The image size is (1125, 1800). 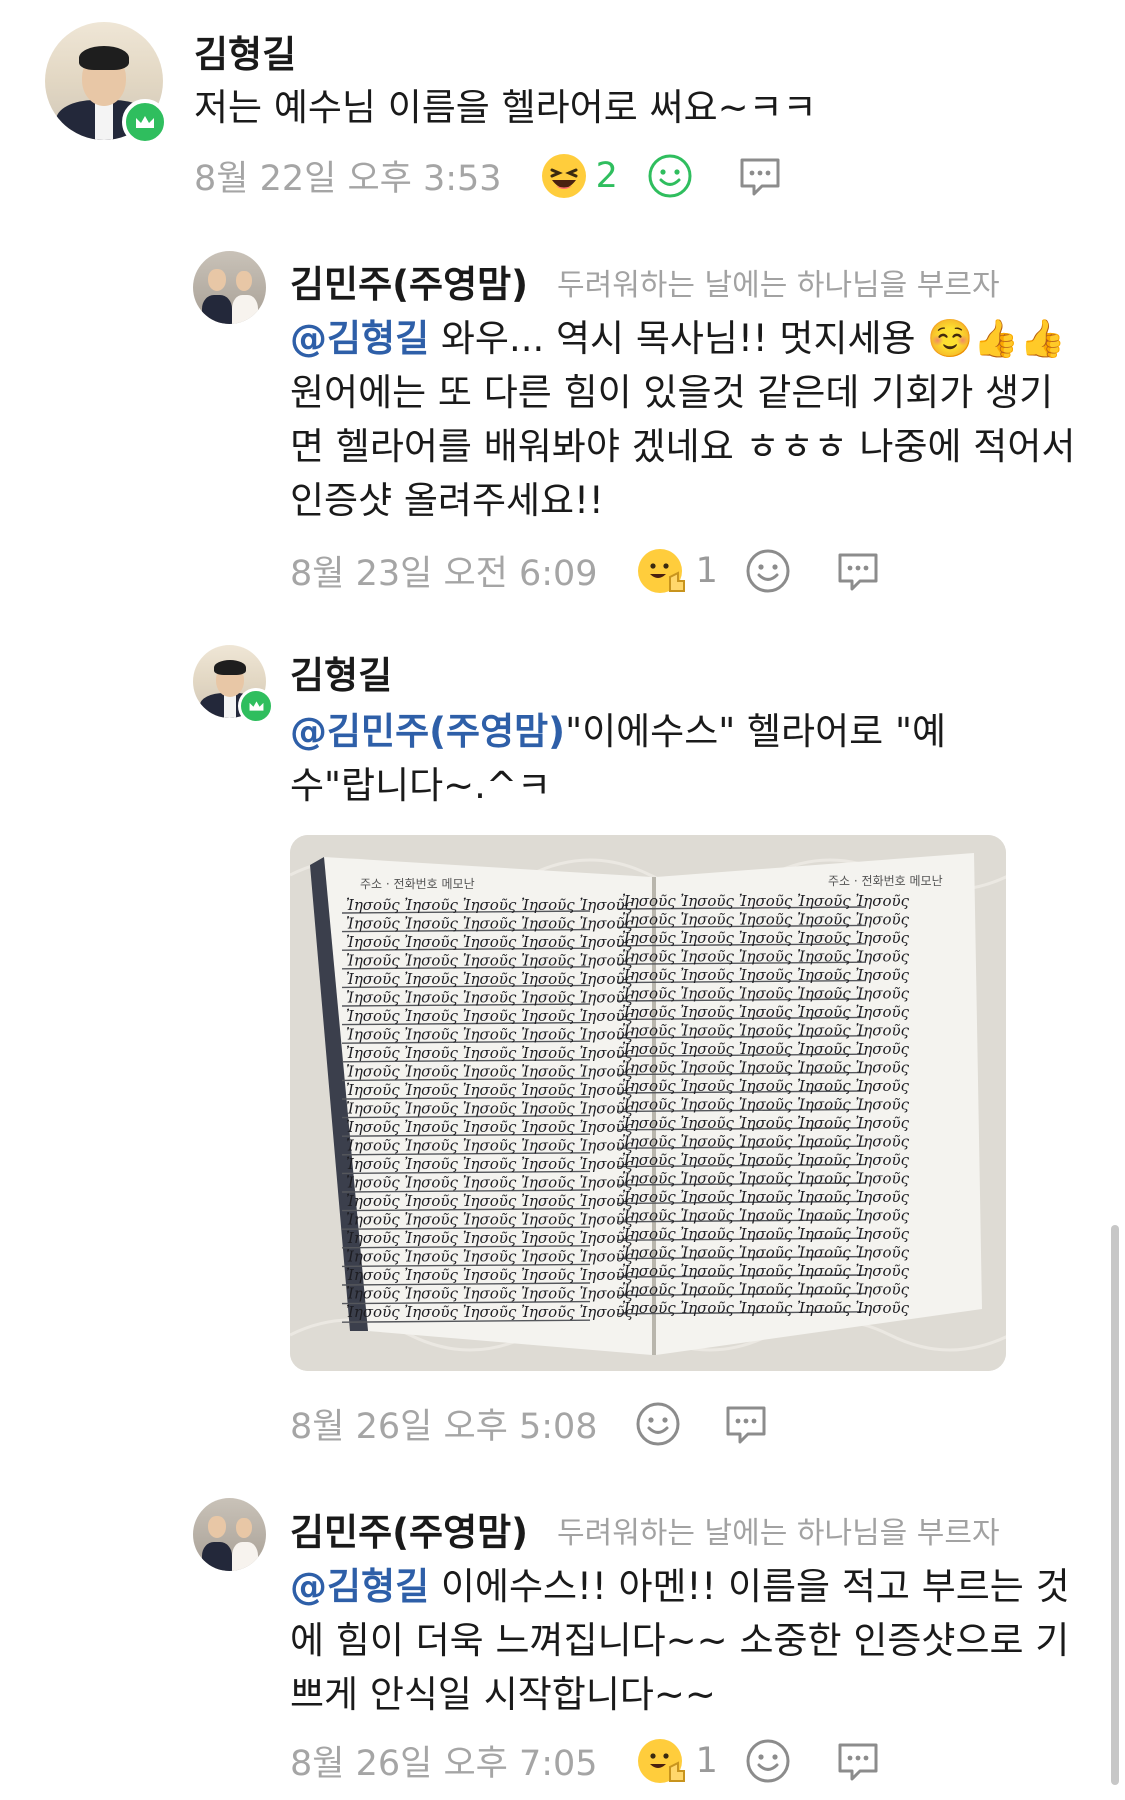 I want to click on comment-meta: 8월 23일 오전 6:09 1, so click(x=586, y=570).